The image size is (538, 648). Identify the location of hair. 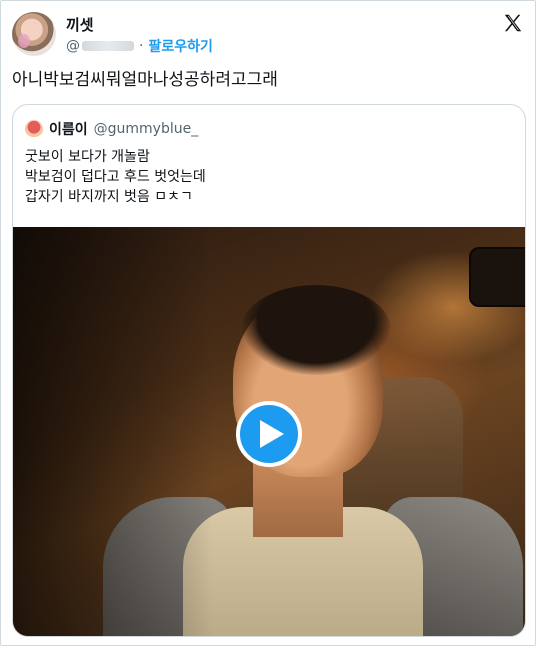
(316, 330).